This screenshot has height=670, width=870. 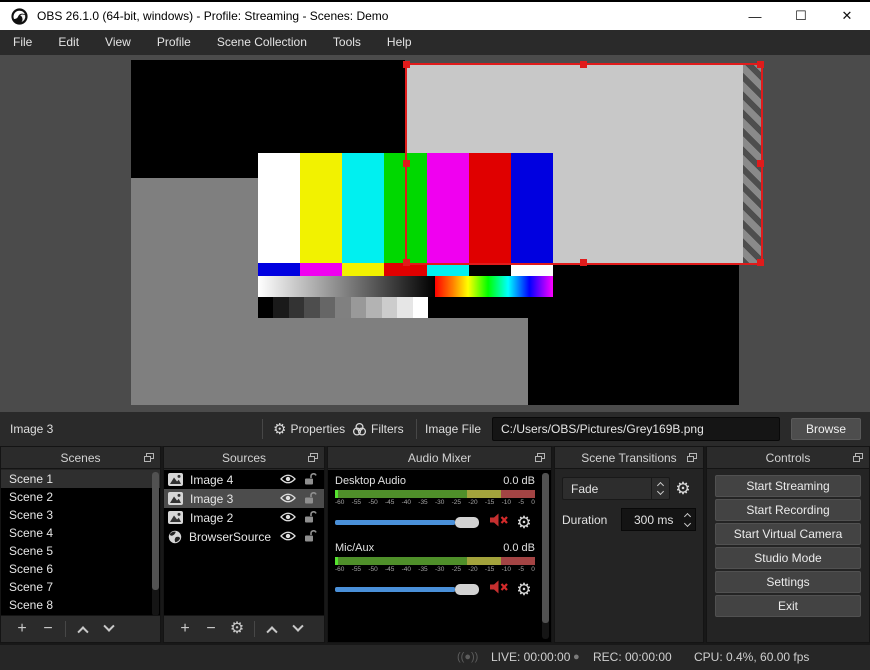 I want to click on visibility-eye-icon, so click(x=288, y=516).